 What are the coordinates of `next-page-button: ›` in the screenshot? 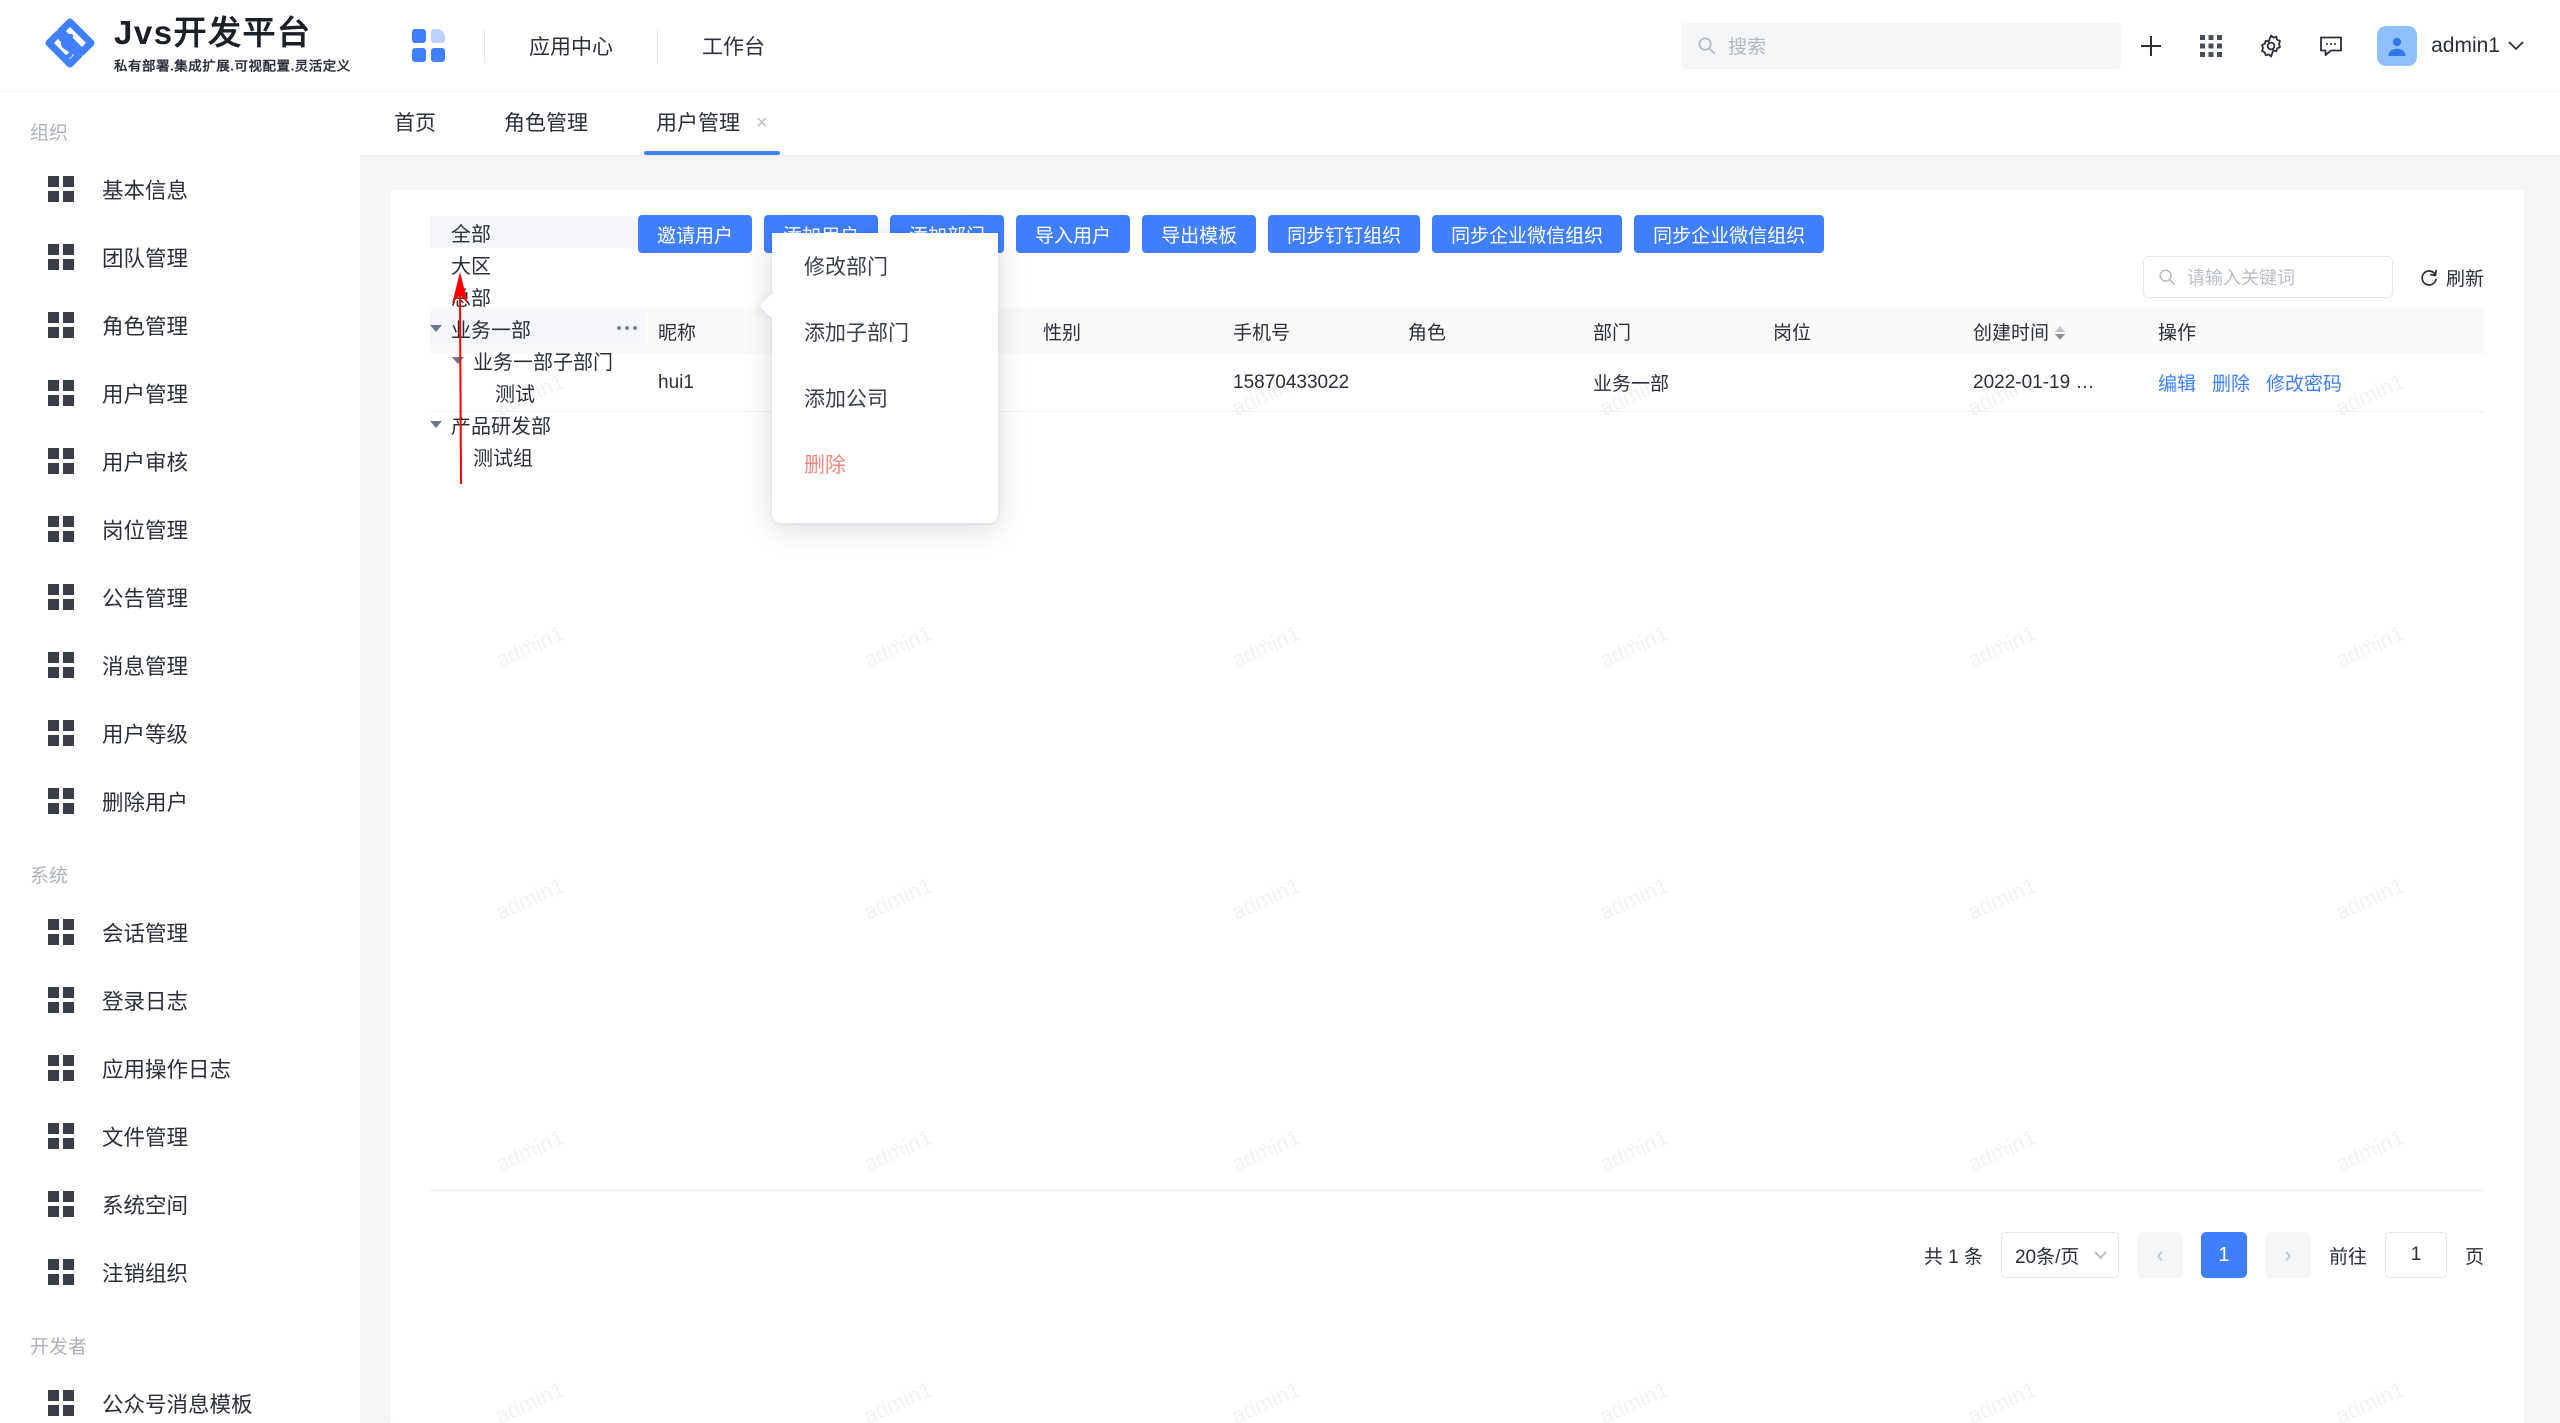 It's located at (2287, 1255).